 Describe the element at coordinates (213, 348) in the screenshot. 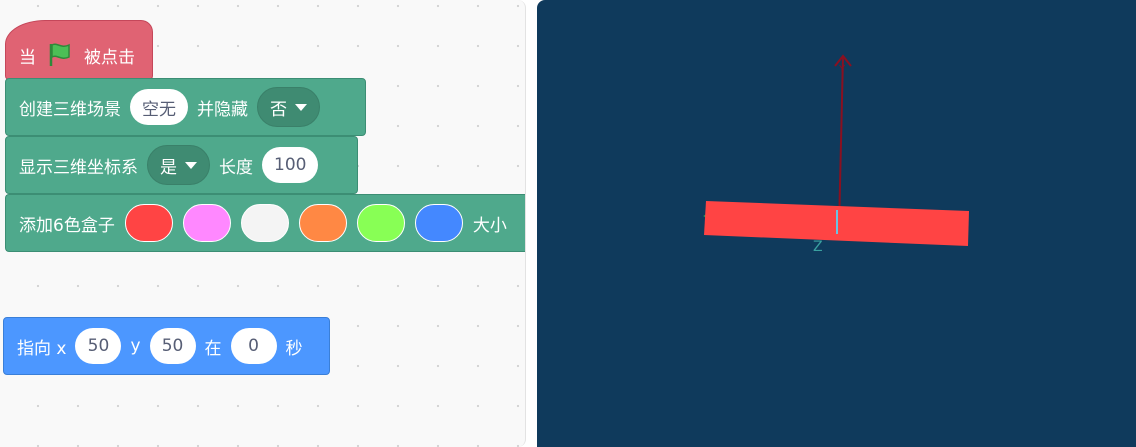

I see `at-label: 在` at that location.